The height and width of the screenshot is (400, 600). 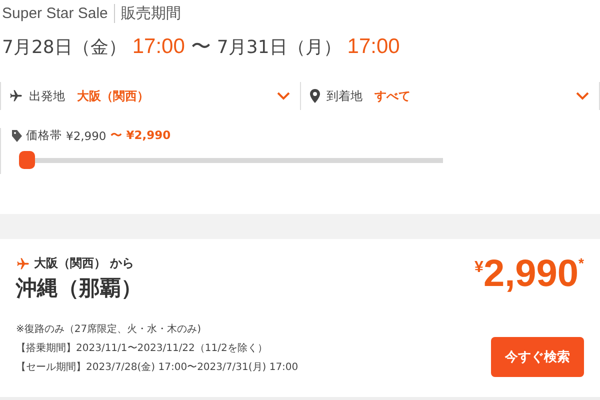 What do you see at coordinates (158, 367) in the screenshot?
I see `deal-note: 【セール期間】2023/7/28(金) 17:00〜2023/7/31(月) 17:00` at bounding box center [158, 367].